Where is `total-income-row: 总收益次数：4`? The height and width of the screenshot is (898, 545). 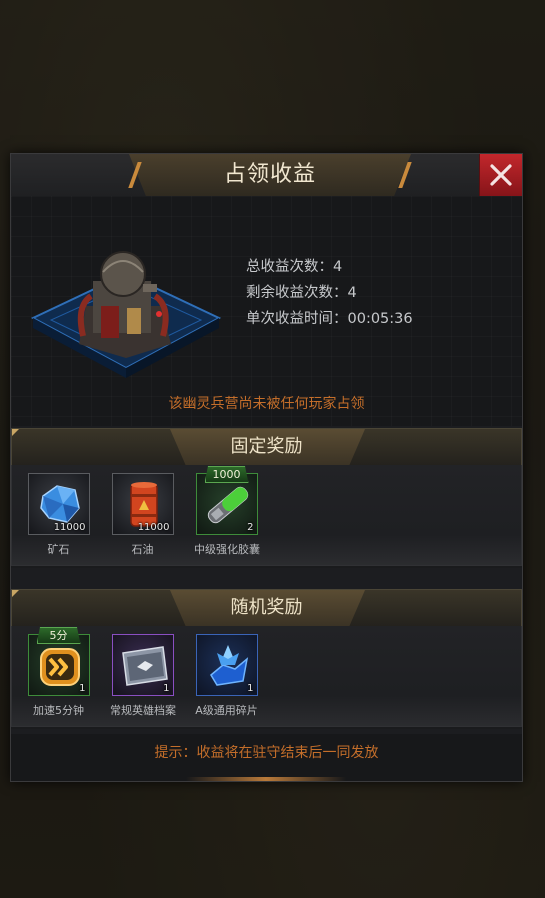 total-income-row: 总收益次数：4 is located at coordinates (329, 267).